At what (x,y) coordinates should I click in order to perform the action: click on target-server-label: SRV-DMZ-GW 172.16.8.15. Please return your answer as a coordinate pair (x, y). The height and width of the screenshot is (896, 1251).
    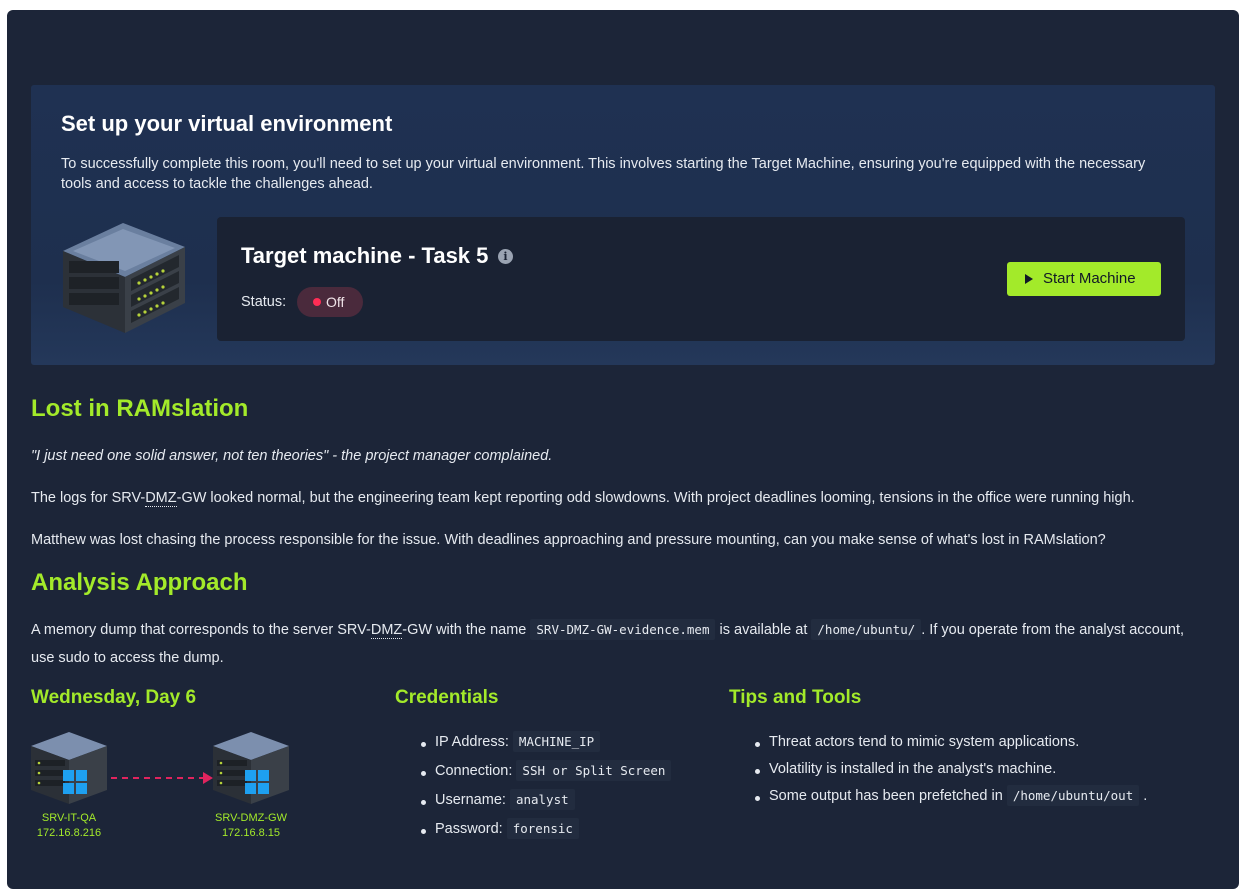
    Looking at the image, I should click on (251, 825).